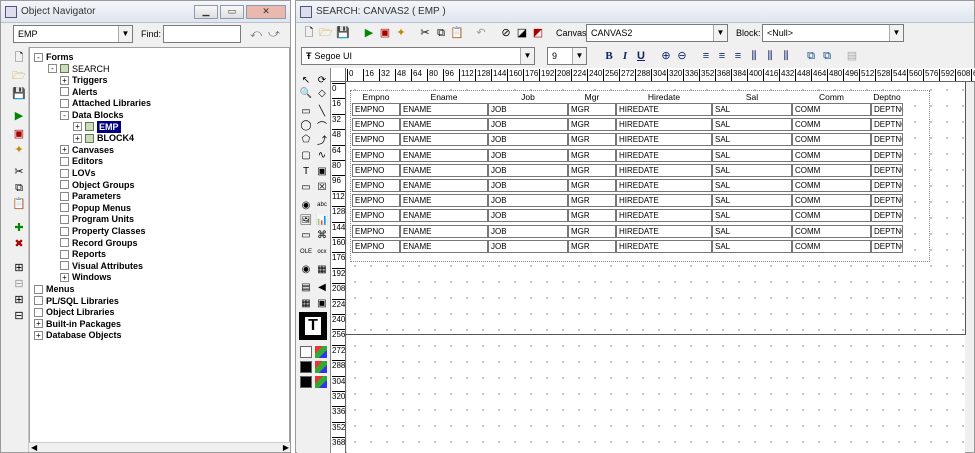 Image resolution: width=975 pixels, height=453 pixels. Describe the element at coordinates (266, 11) in the screenshot. I see `close-button: ✕` at that location.